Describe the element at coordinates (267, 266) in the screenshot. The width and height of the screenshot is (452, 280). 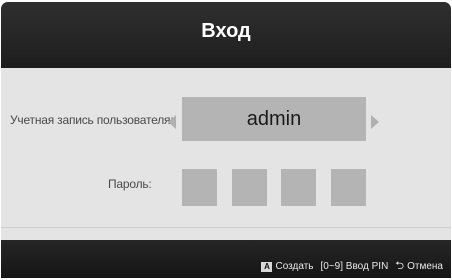
I see `a-key-icon: A` at that location.